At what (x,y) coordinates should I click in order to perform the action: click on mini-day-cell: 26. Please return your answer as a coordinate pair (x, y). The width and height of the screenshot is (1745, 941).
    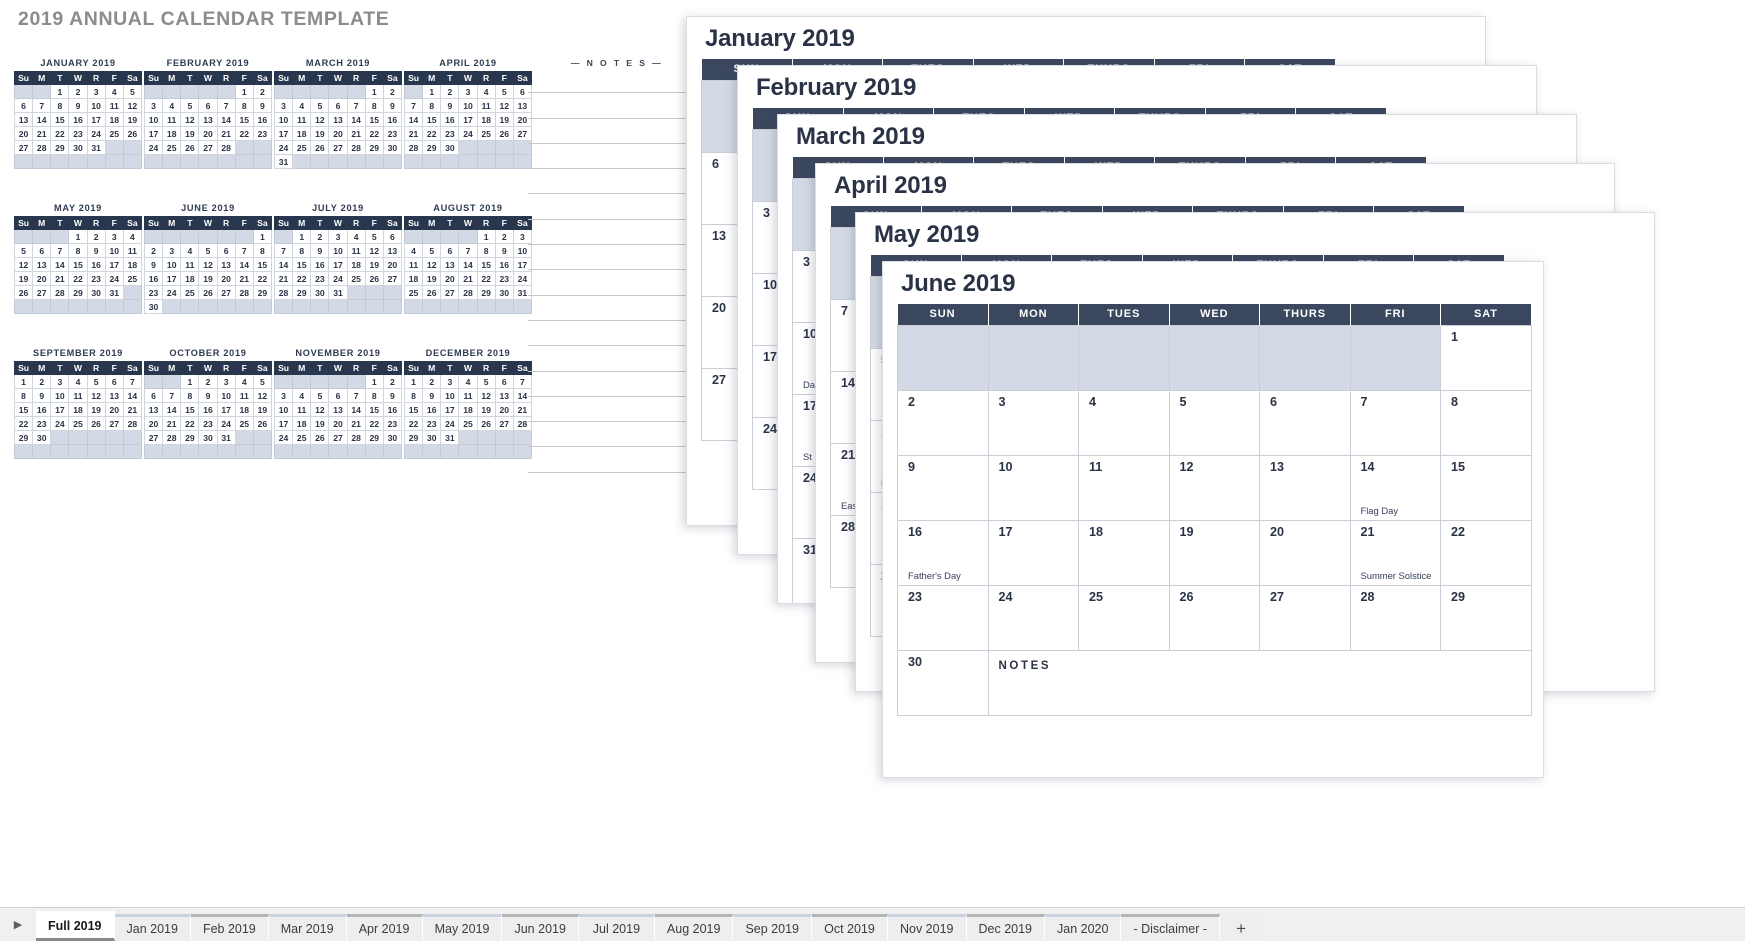
    Looking at the image, I should click on (374, 278).